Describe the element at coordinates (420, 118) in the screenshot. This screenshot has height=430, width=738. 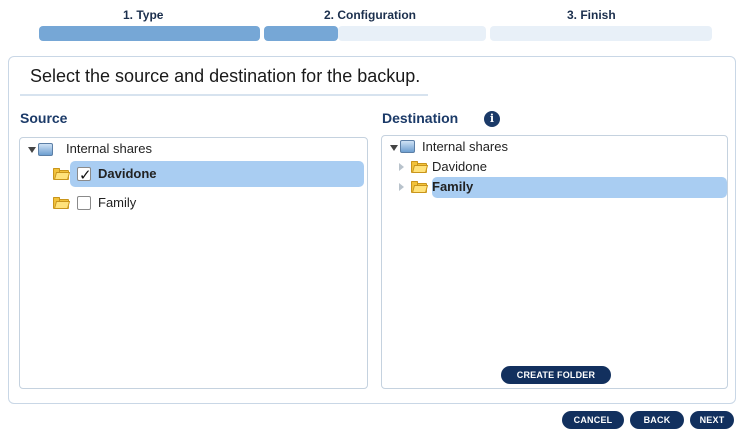
I see `destination-heading: Destination` at that location.